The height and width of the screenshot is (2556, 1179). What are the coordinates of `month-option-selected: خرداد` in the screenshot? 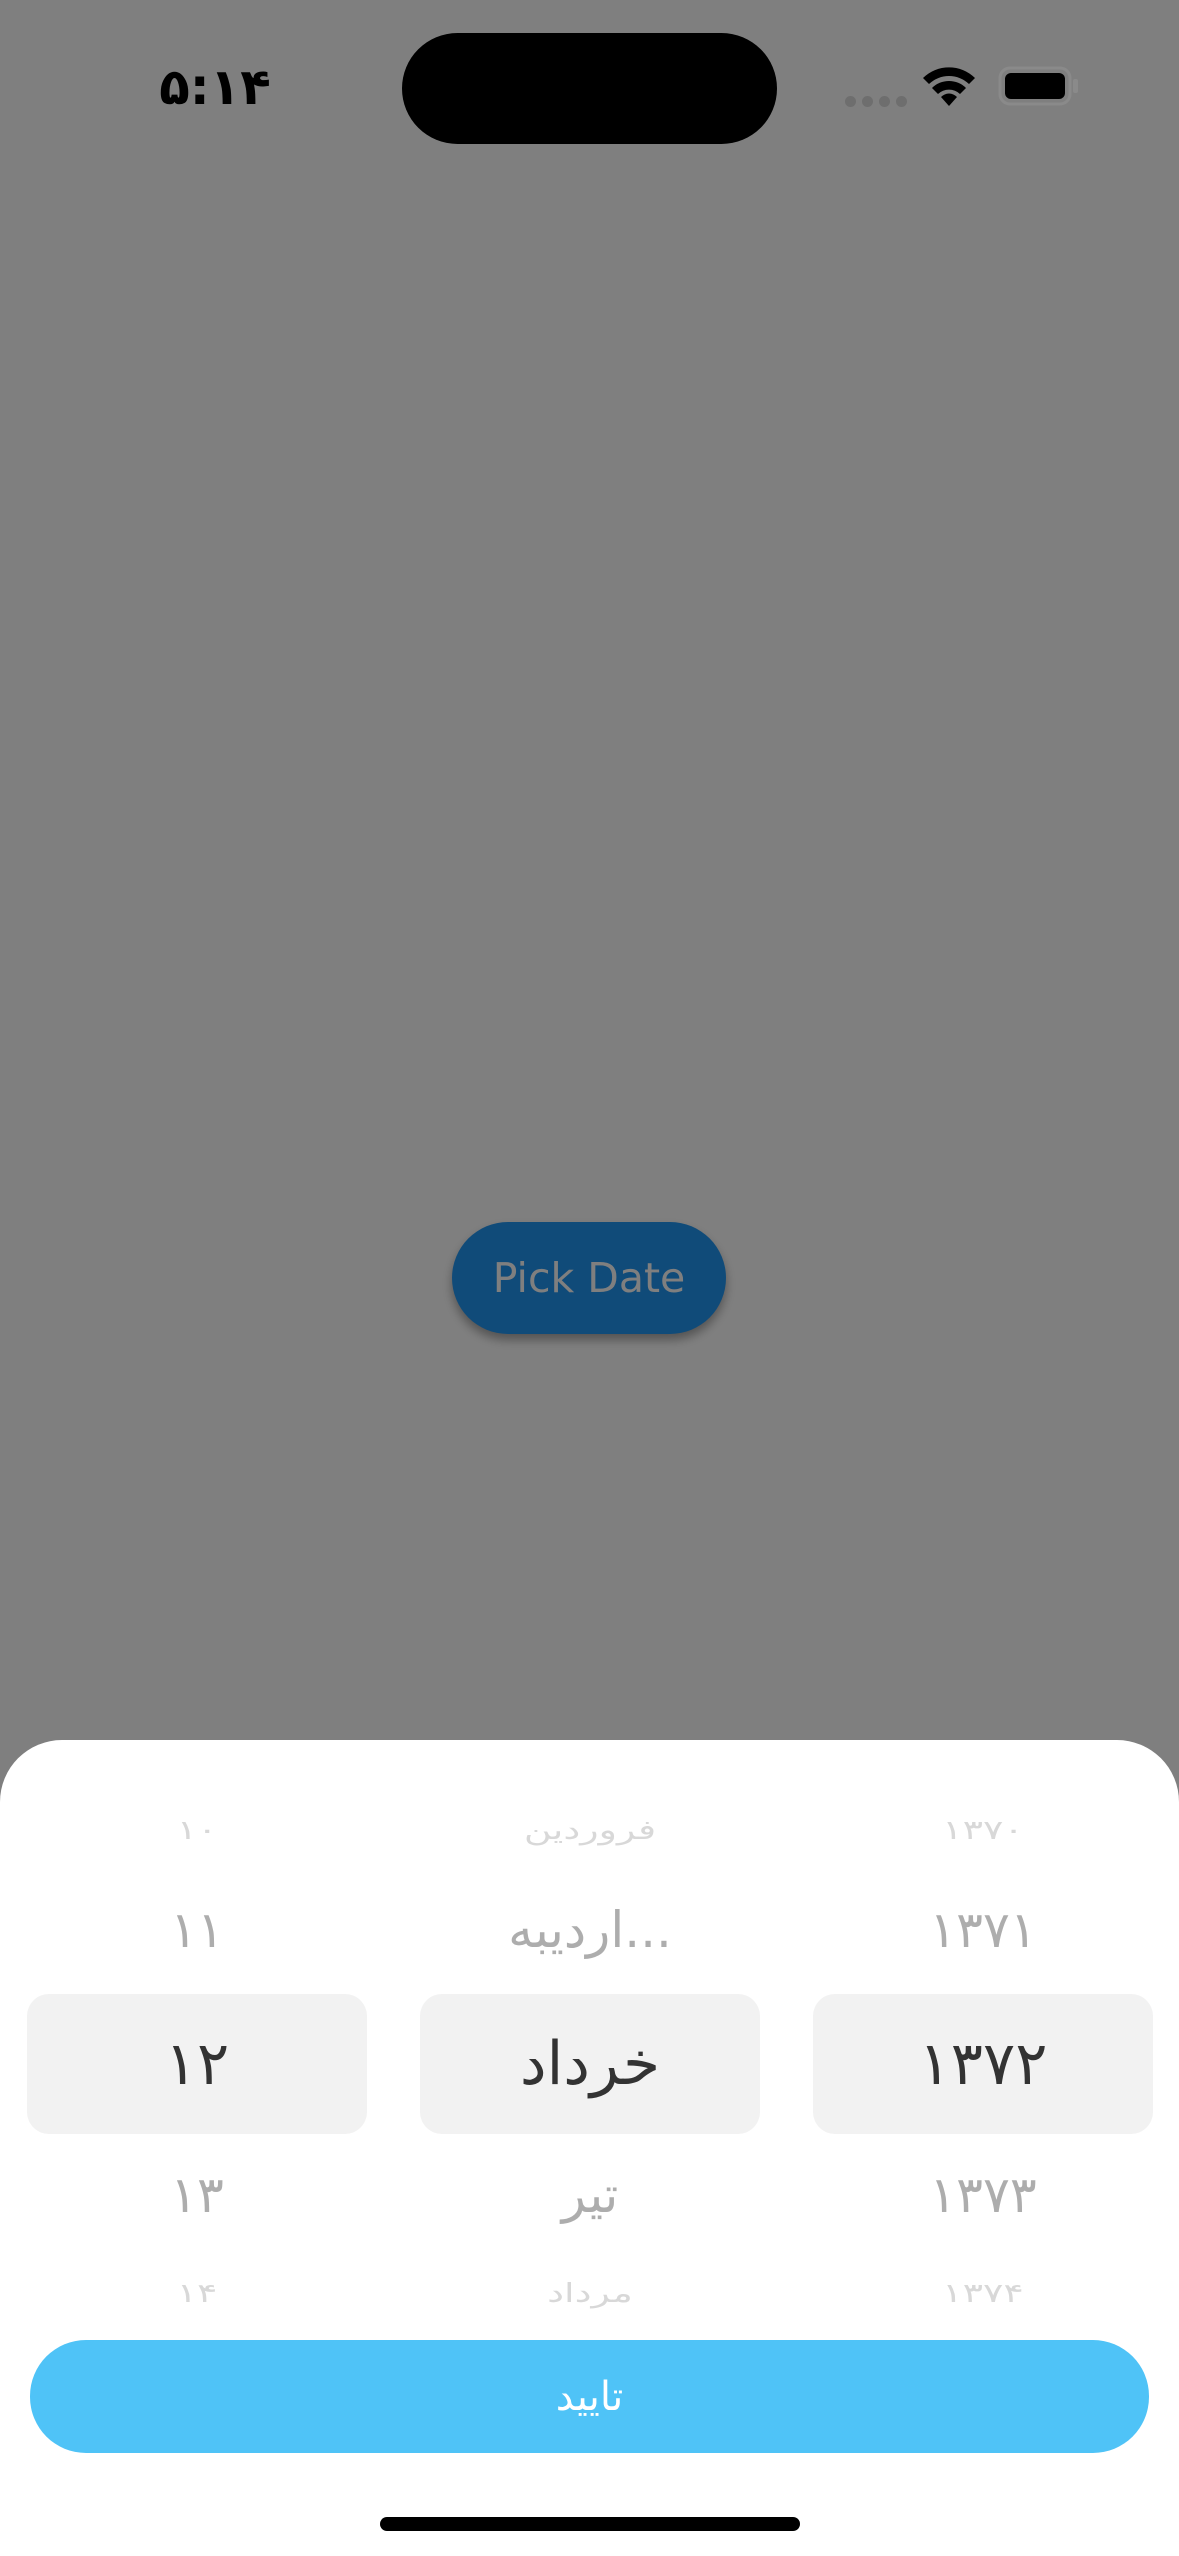 It's located at (590, 2064).